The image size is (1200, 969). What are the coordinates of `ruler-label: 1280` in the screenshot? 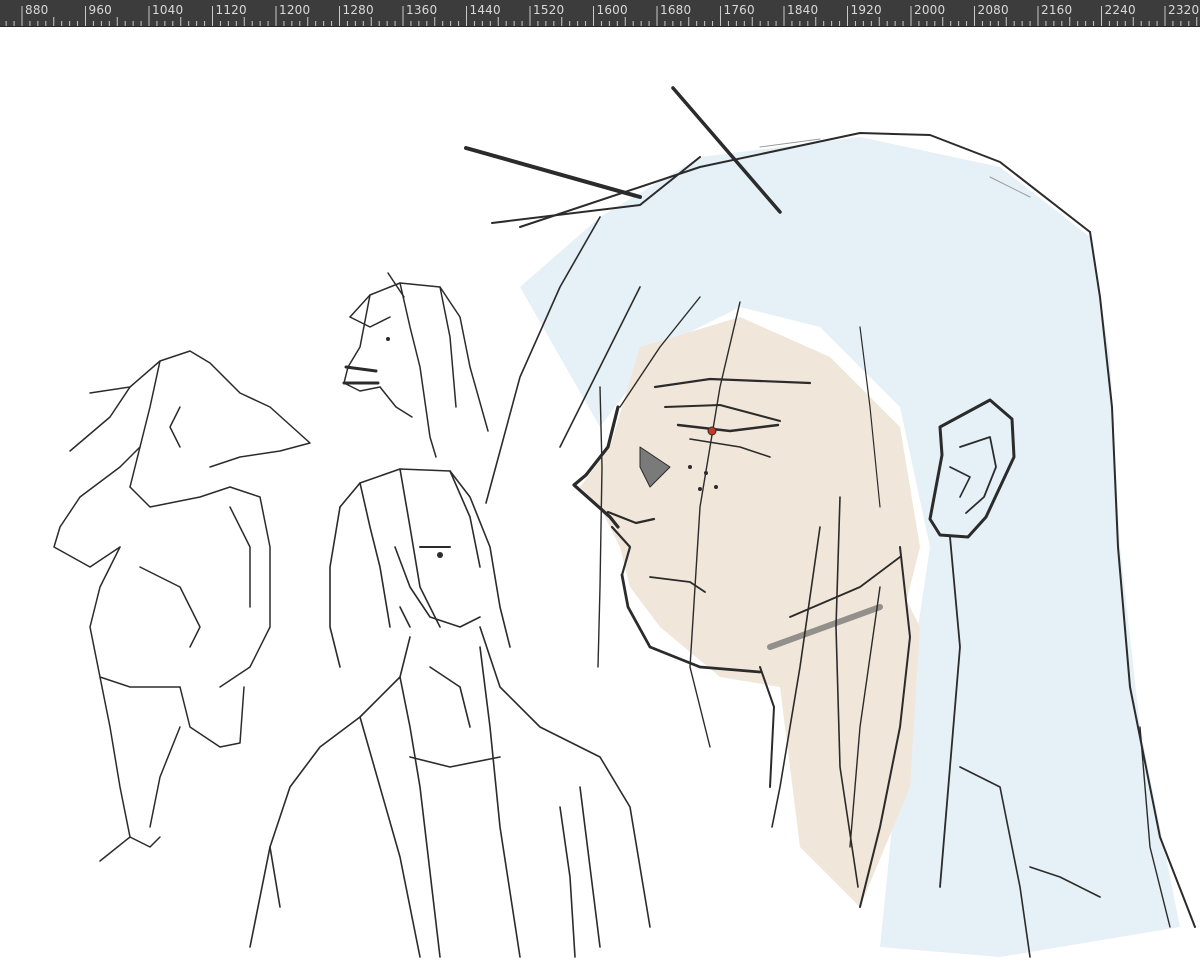 It's located at (358, 10).